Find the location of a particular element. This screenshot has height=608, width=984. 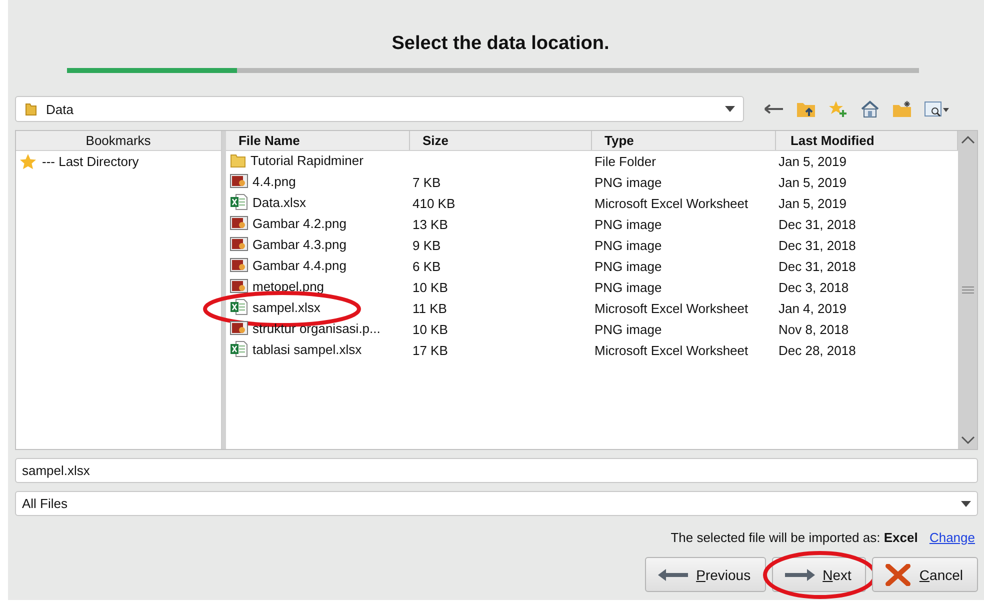

scrollbar is located at coordinates (967, 290).